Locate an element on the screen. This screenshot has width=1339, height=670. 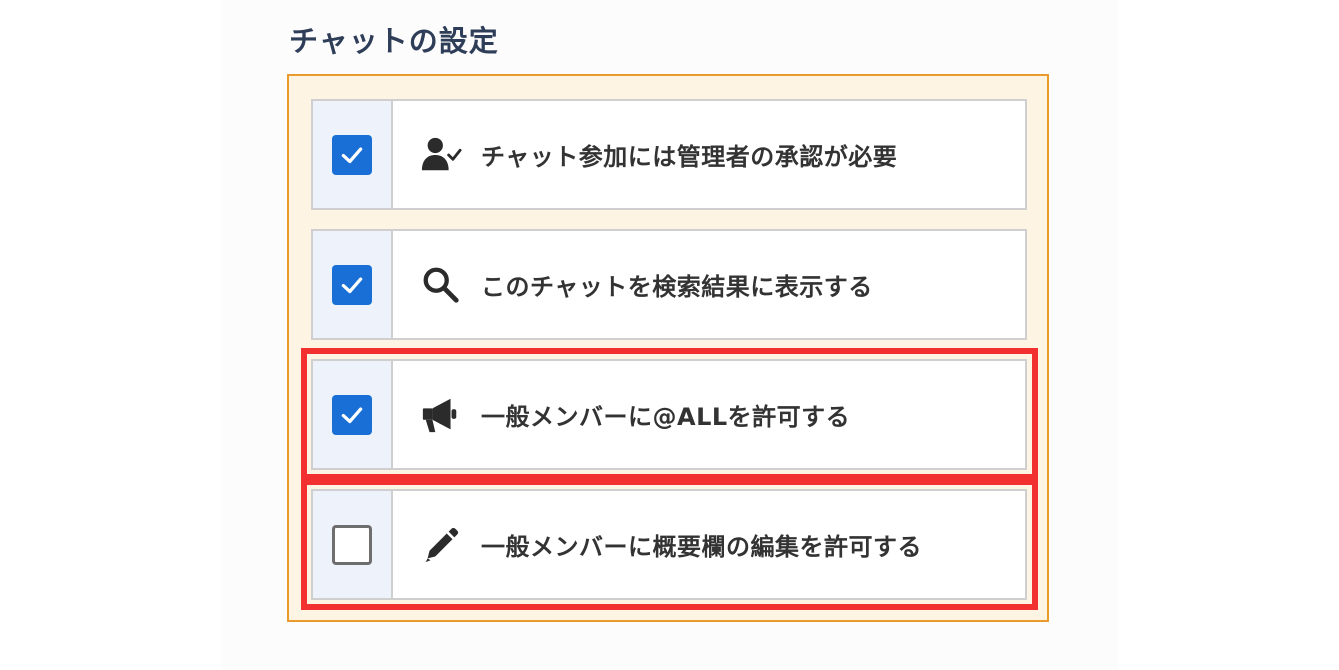
option-label: このチャットを検索結果に表示する is located at coordinates (677, 287).